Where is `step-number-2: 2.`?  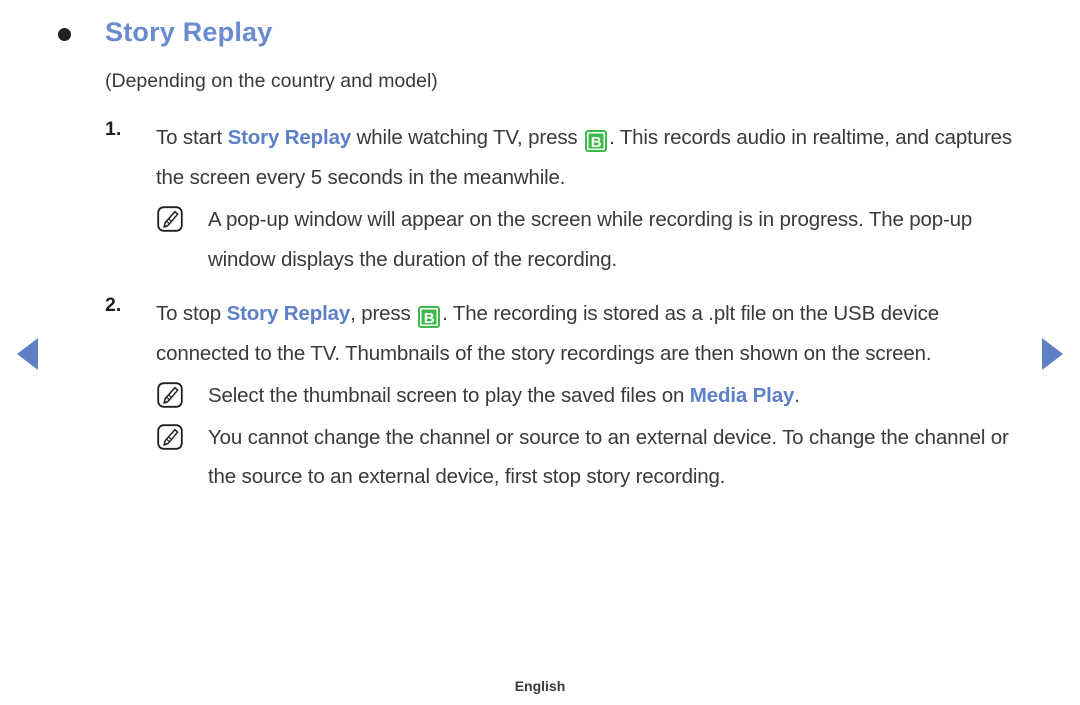 step-number-2: 2. is located at coordinates (113, 304).